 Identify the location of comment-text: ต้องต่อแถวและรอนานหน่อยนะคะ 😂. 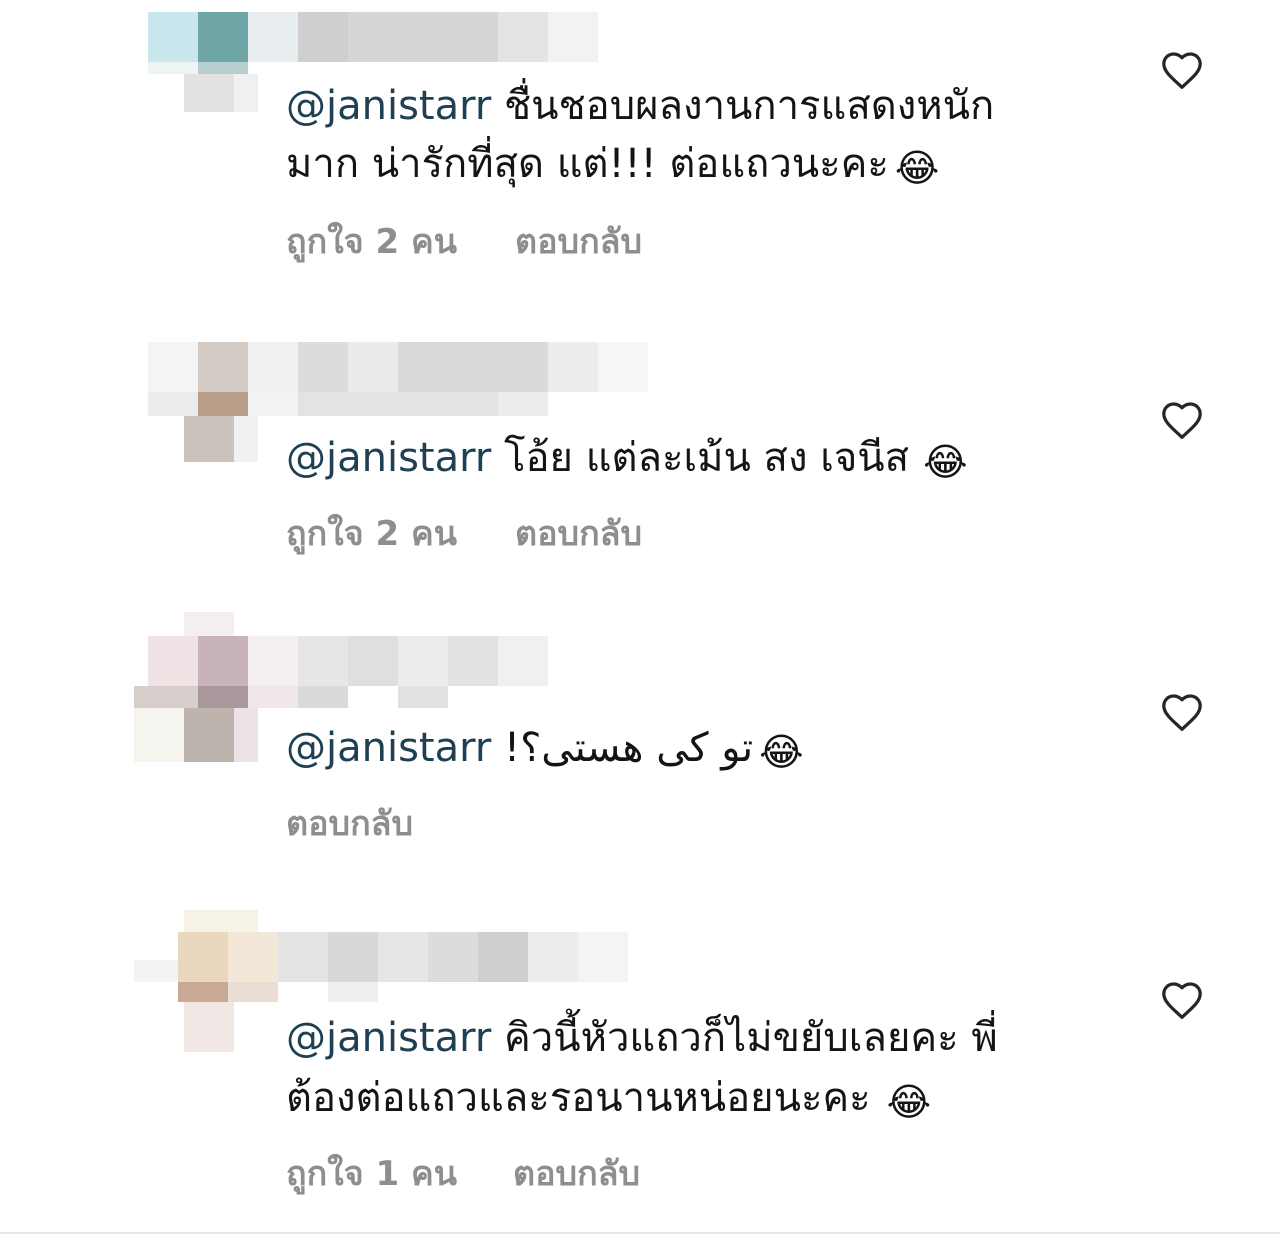
(608, 1098).